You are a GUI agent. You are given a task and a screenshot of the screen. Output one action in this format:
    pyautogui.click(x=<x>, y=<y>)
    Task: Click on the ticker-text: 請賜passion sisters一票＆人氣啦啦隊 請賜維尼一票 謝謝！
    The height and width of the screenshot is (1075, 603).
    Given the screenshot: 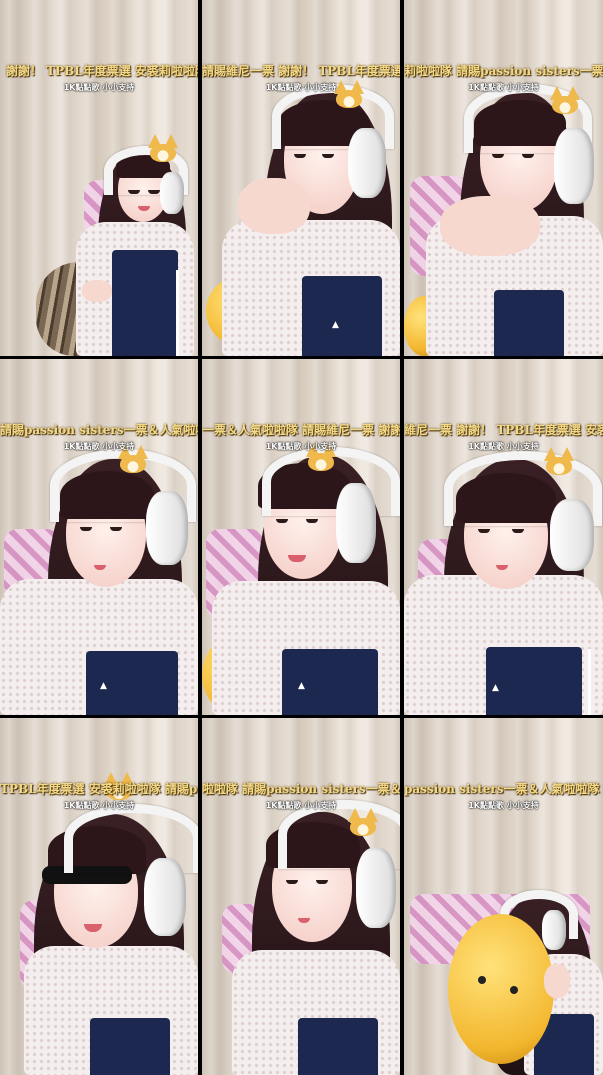 What is the action you would take?
    pyautogui.click(x=99, y=430)
    